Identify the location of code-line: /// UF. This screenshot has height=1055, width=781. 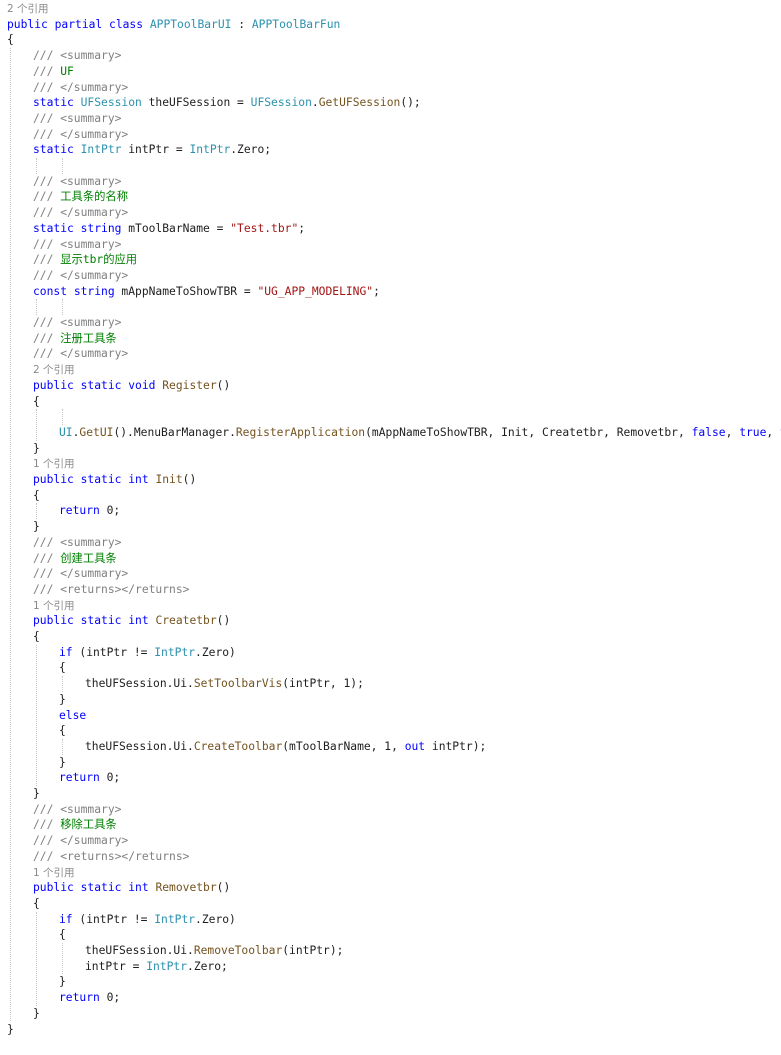
(390, 71).